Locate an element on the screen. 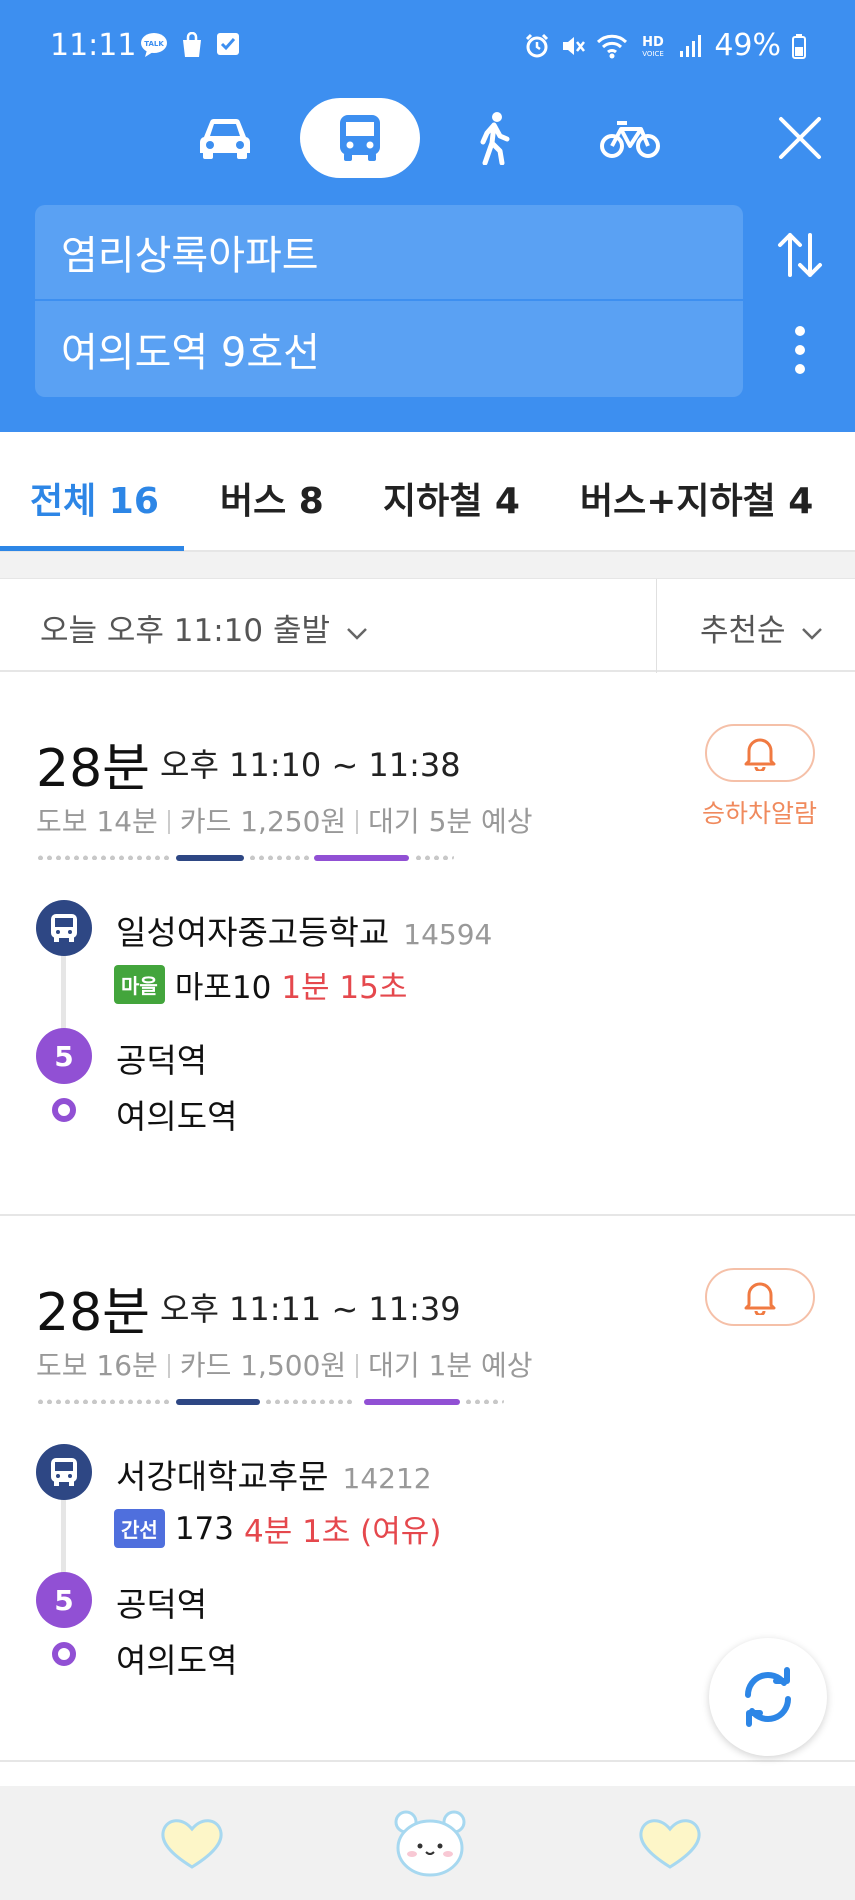 Image resolution: width=855 pixels, height=1900 pixels. close-button is located at coordinates (800, 138).